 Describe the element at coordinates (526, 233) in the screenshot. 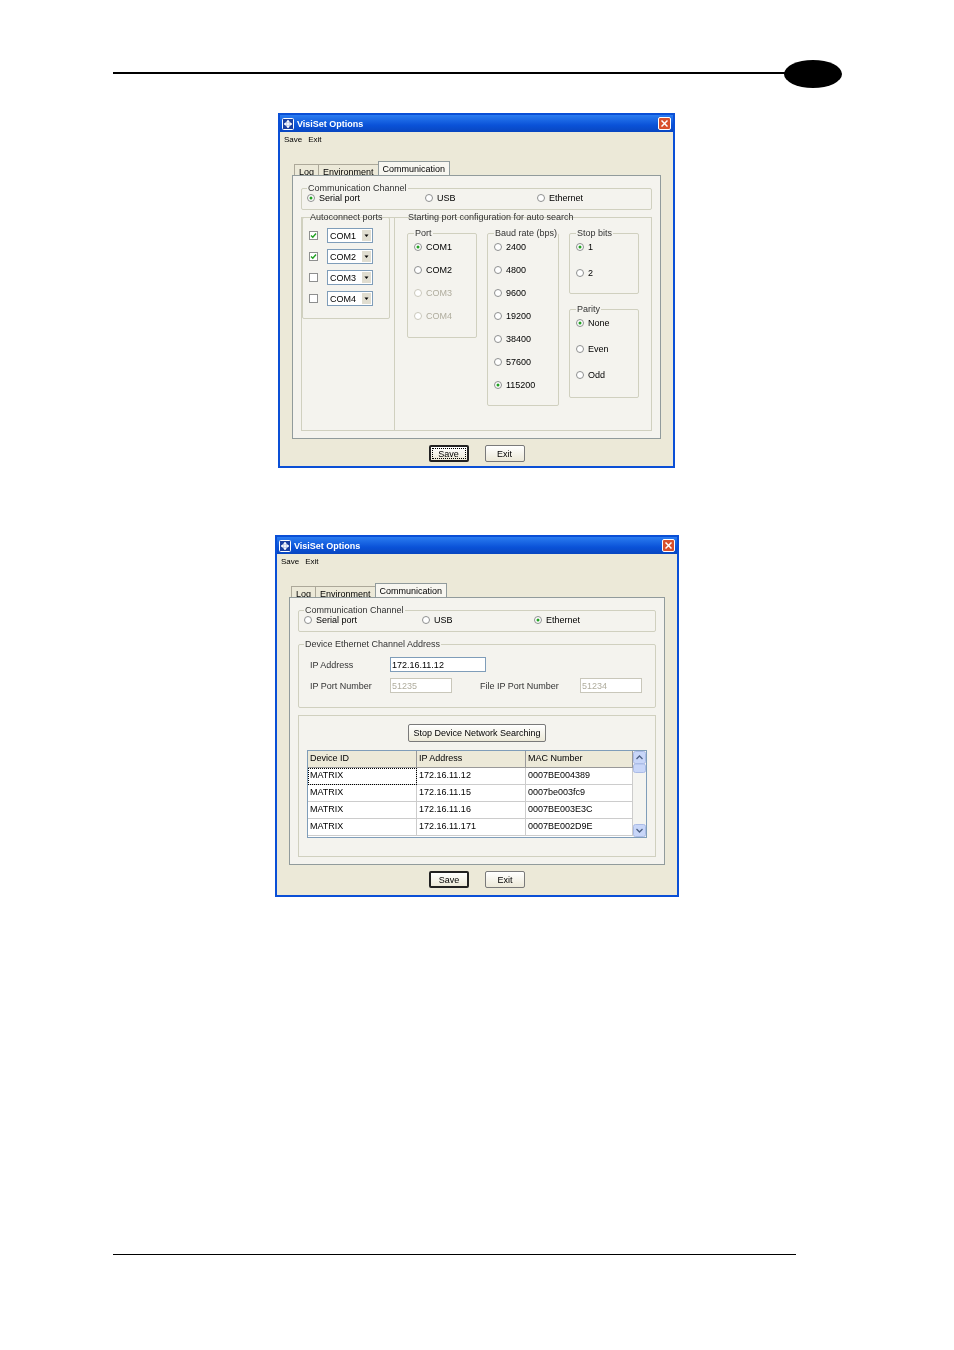

I see `group-title: Baud rate (bps)` at that location.